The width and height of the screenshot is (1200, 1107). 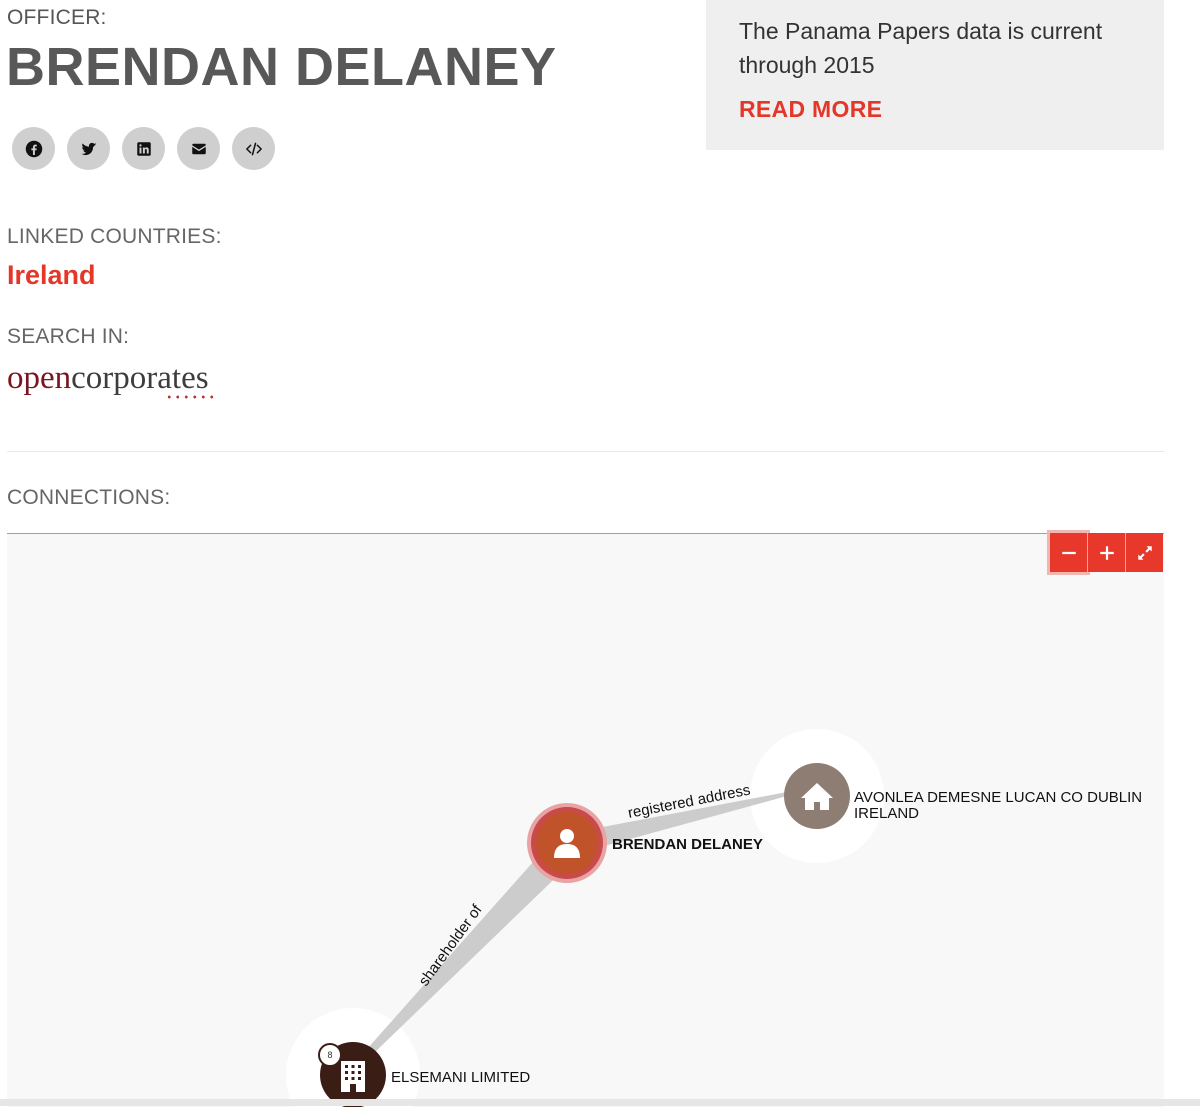 What do you see at coordinates (600, 1102) in the screenshot?
I see `horizontal-scrollbar` at bounding box center [600, 1102].